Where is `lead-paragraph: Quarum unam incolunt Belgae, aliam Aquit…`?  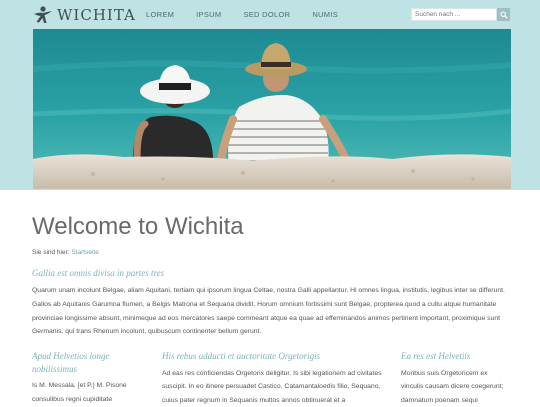
lead-paragraph: Quarum unam incolunt Belgae, aliam Aquit… is located at coordinates (271, 311).